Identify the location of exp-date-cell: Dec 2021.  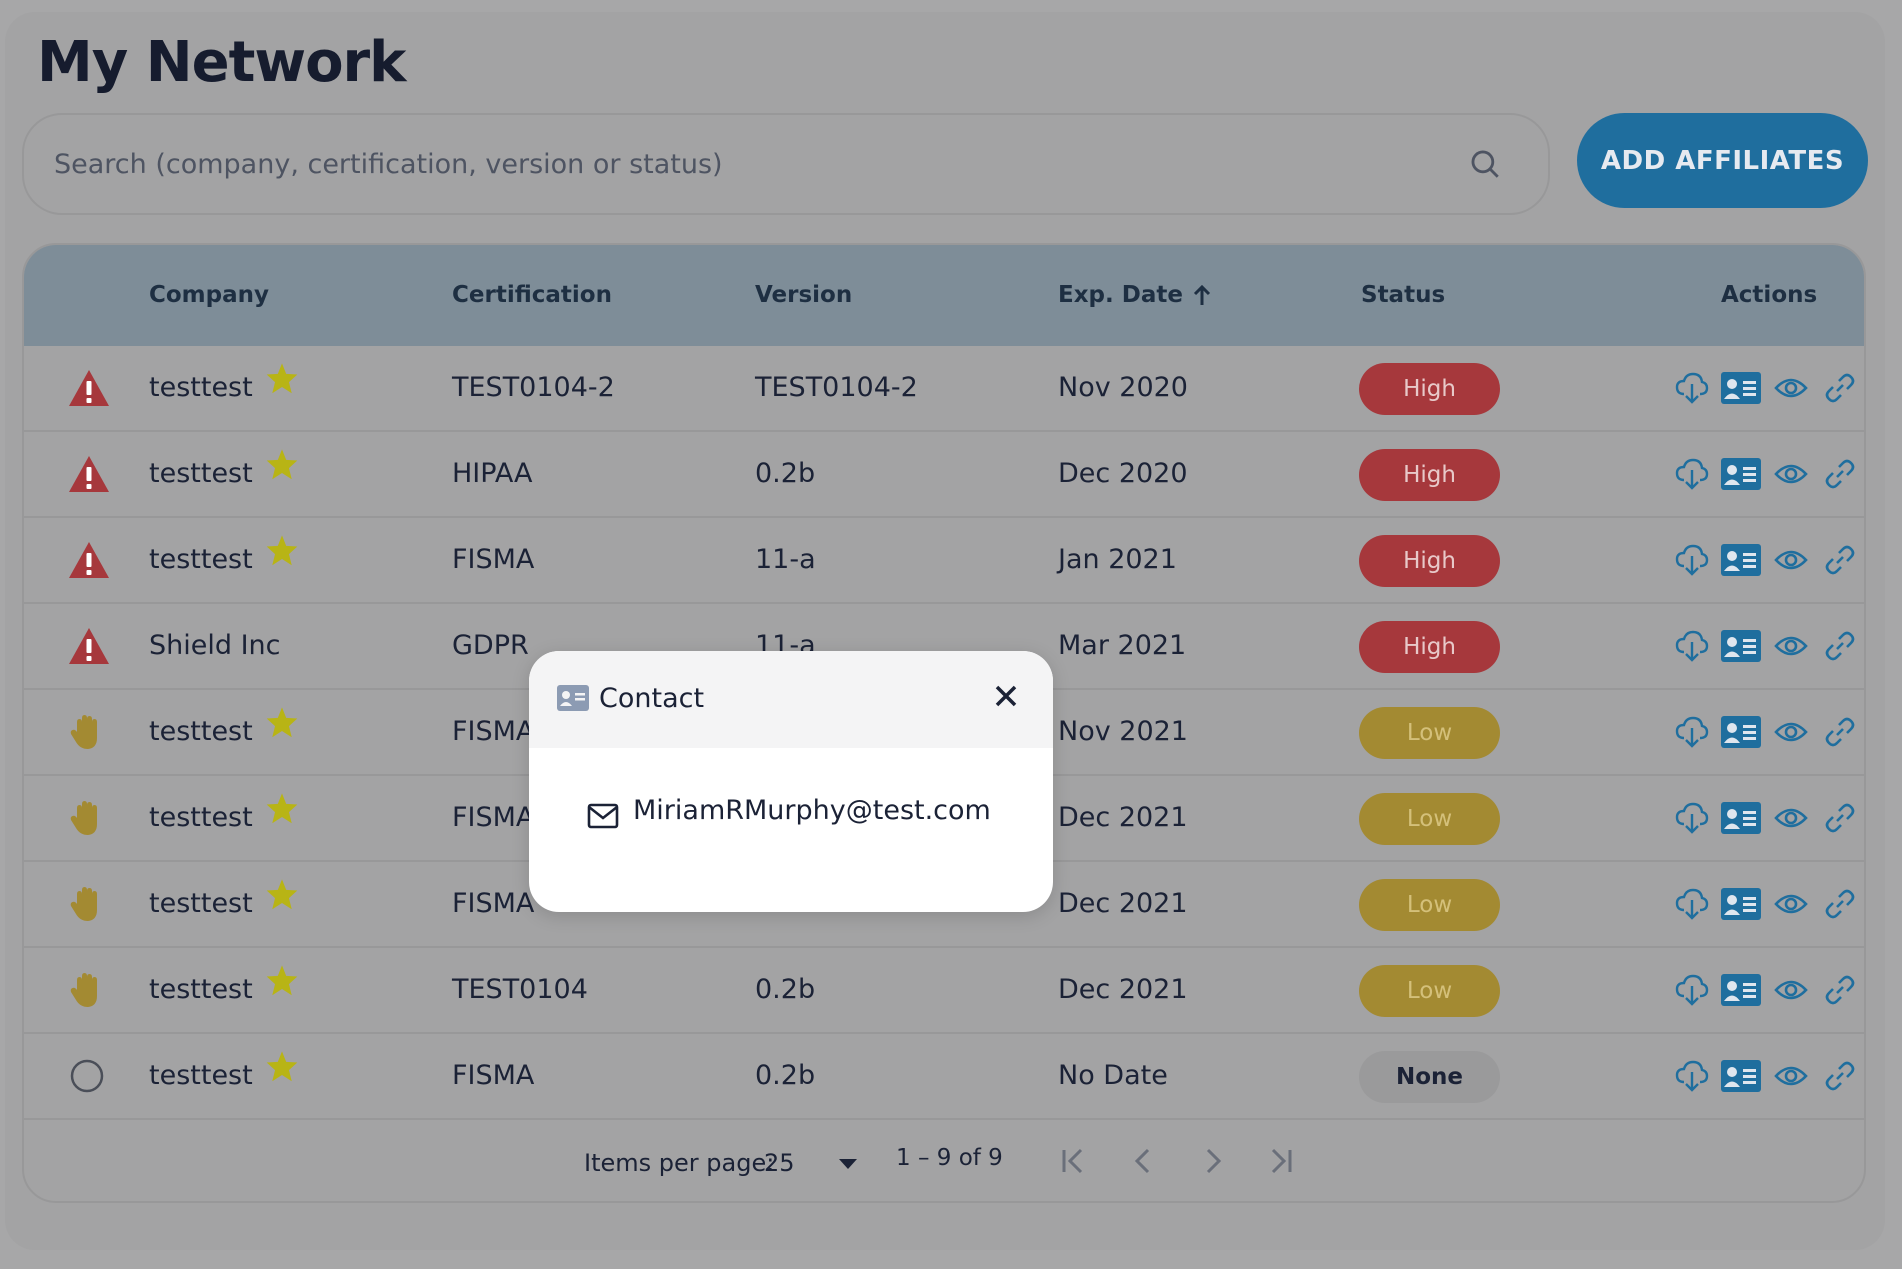
(1123, 903).